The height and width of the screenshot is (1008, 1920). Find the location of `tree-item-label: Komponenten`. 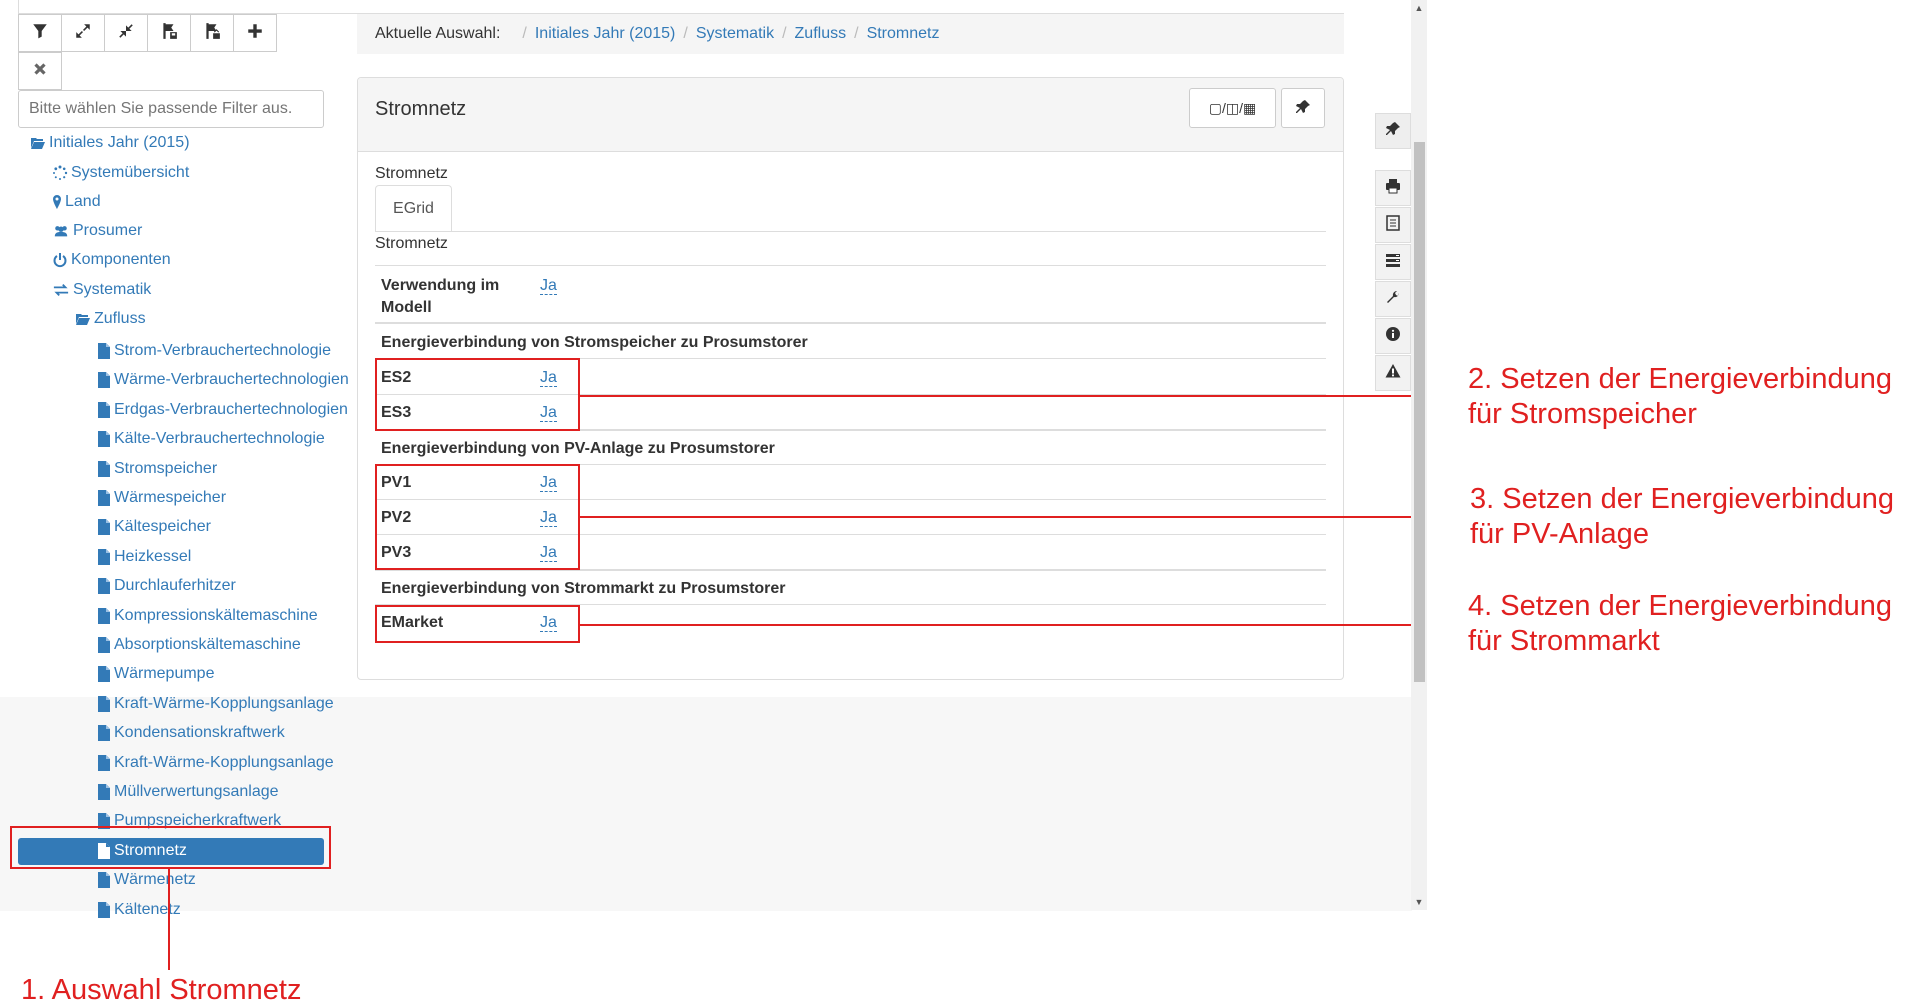

tree-item-label: Komponenten is located at coordinates (121, 259).